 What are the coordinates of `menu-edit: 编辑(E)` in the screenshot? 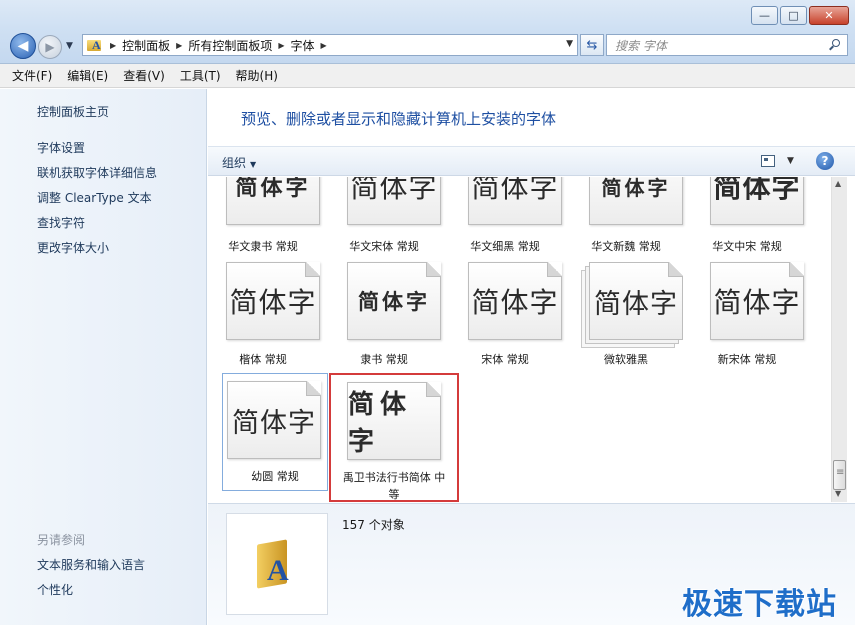 It's located at (87, 75).